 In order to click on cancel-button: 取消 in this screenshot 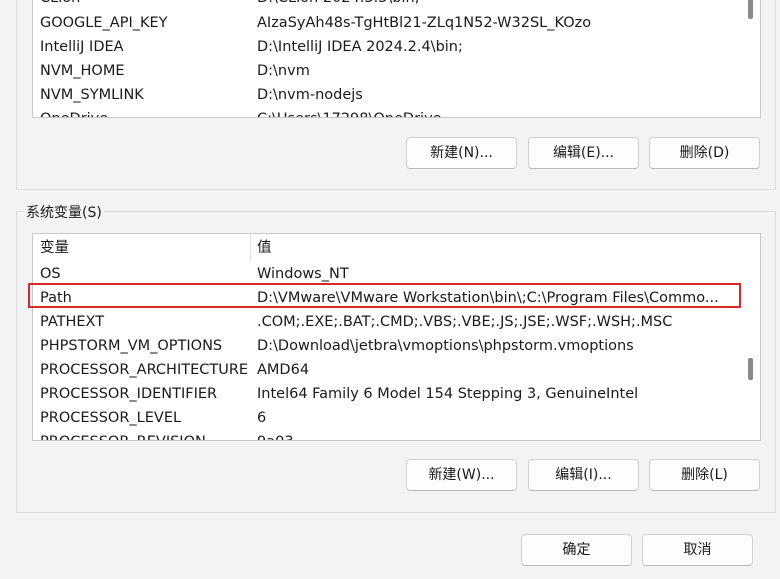, I will do `click(697, 550)`.